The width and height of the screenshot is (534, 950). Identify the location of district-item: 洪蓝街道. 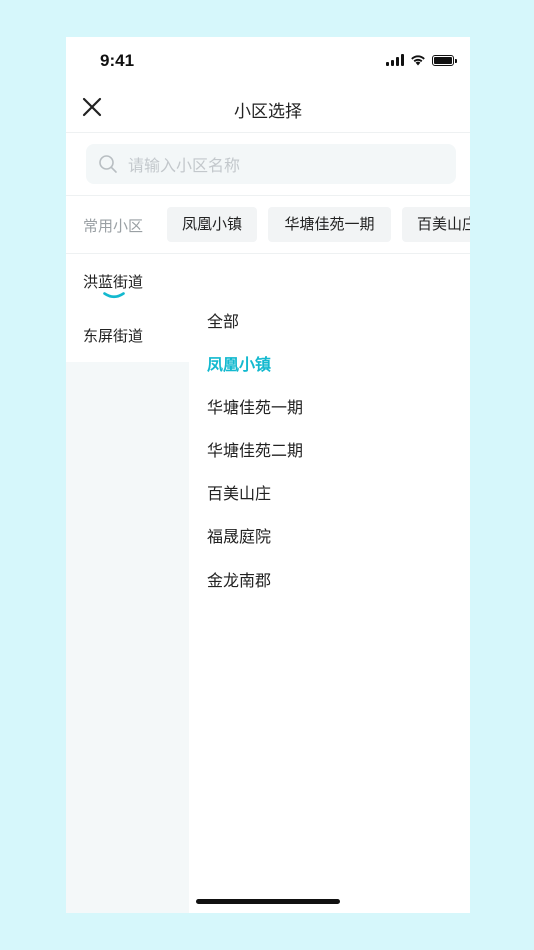
(127, 281).